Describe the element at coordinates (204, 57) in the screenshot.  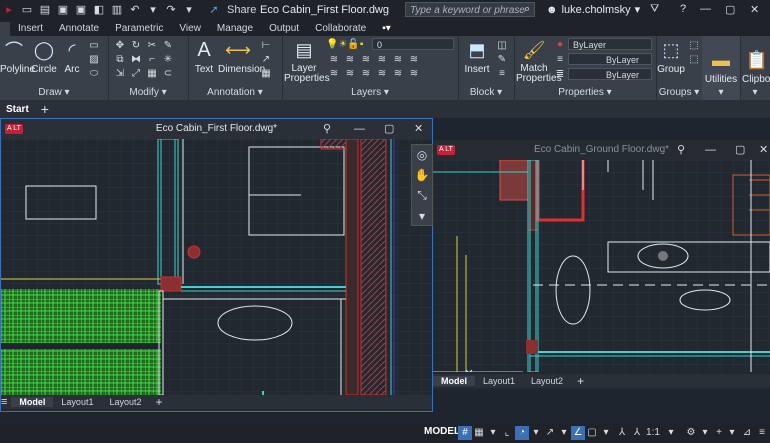
I see `text-button: A Text` at that location.